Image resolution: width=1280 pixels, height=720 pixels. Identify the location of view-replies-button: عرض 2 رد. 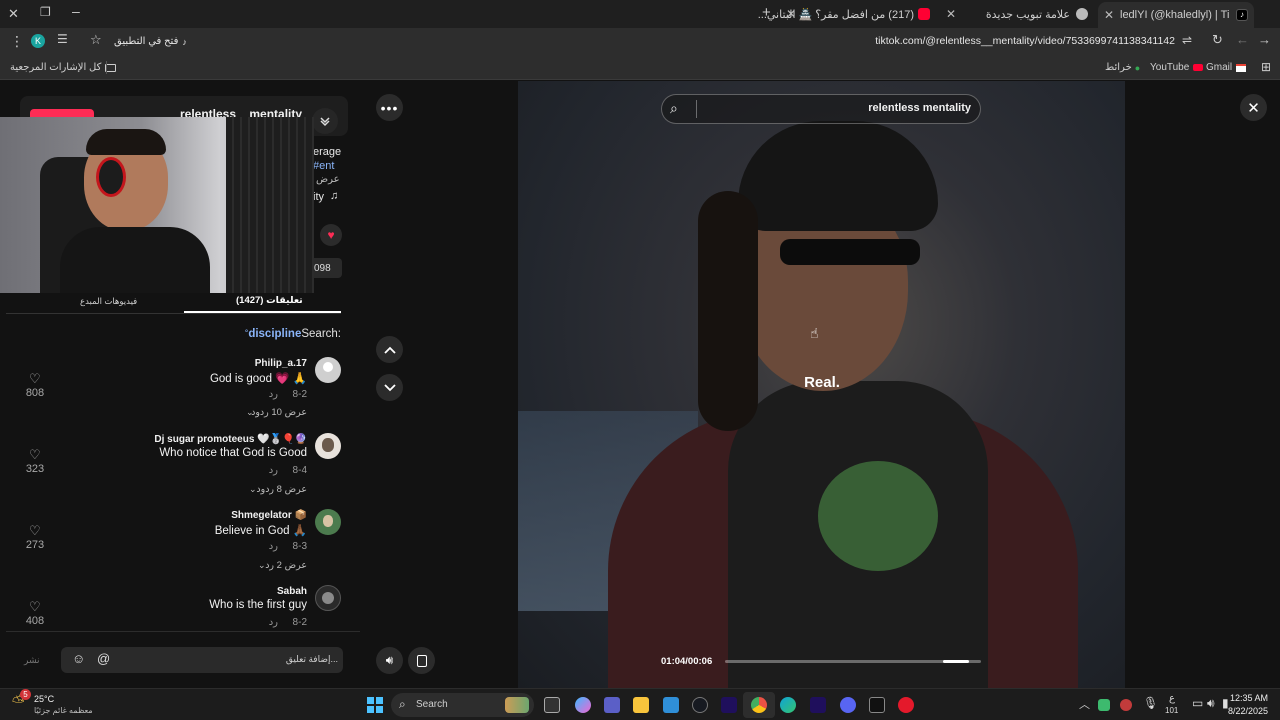
(253, 565).